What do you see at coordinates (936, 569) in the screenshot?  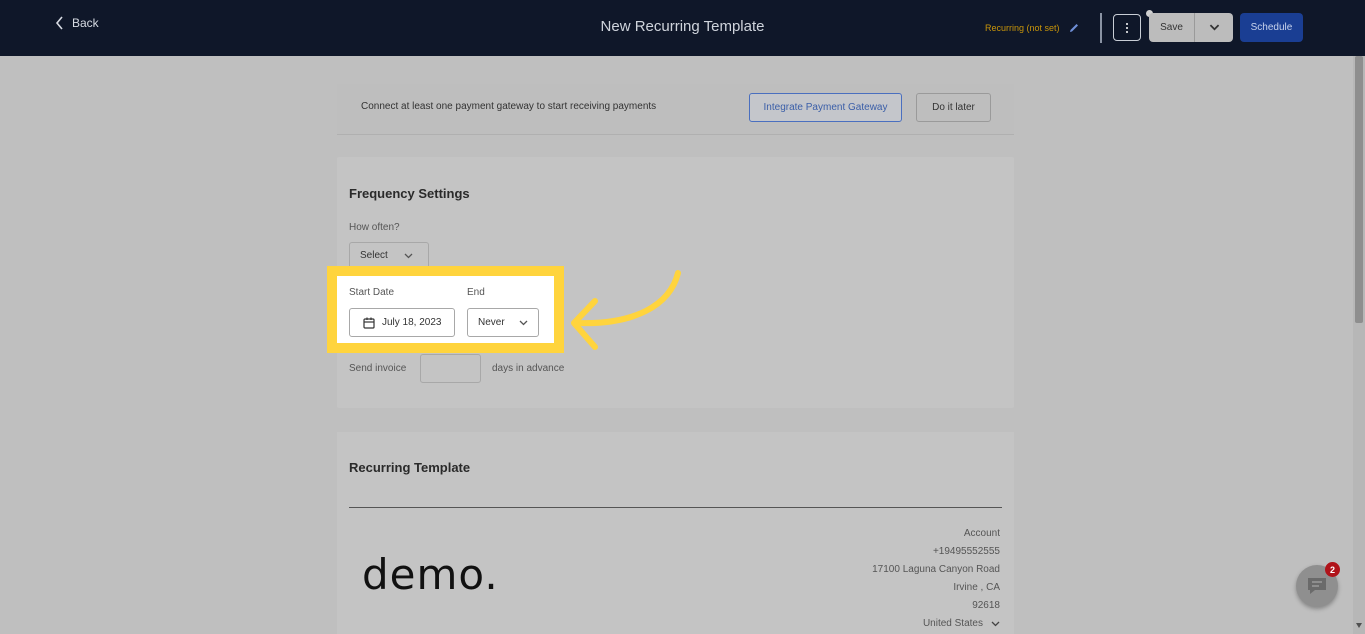 I see `address-line: 17100 Laguna Canyon Road` at bounding box center [936, 569].